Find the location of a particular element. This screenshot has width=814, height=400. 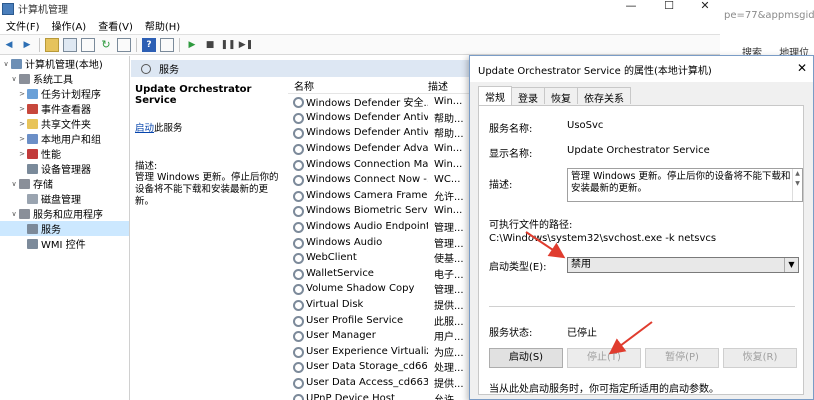

minimize-button: — is located at coordinates (631, 7).